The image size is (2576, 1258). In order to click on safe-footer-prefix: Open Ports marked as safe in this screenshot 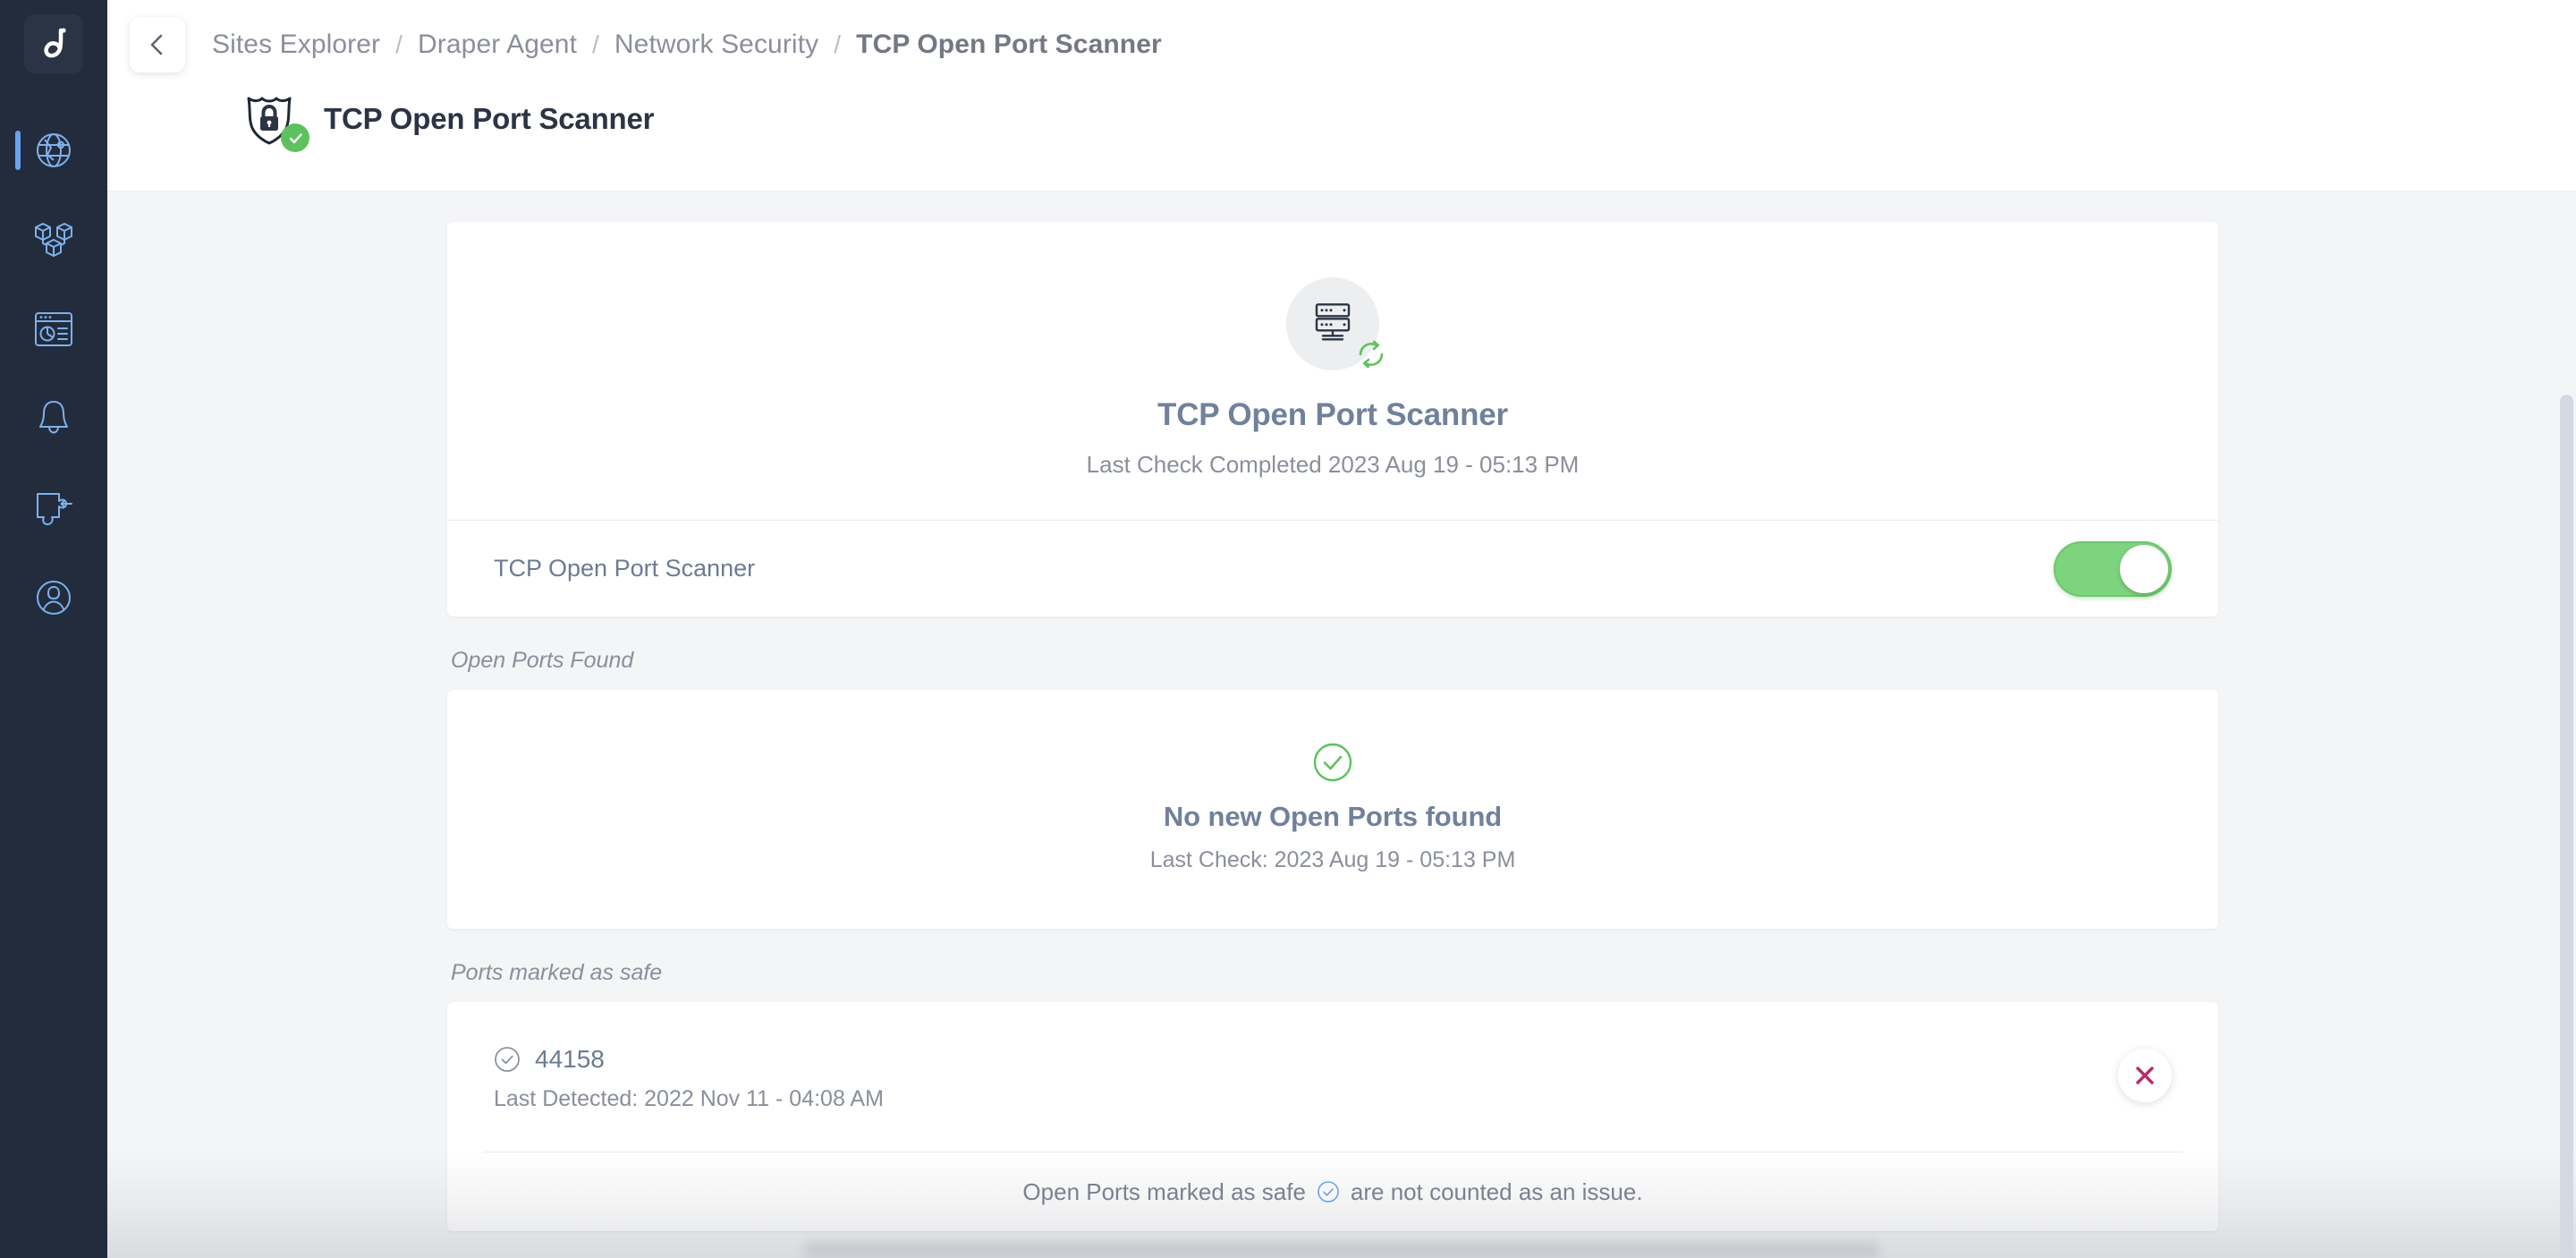, I will do `click(1164, 1191)`.